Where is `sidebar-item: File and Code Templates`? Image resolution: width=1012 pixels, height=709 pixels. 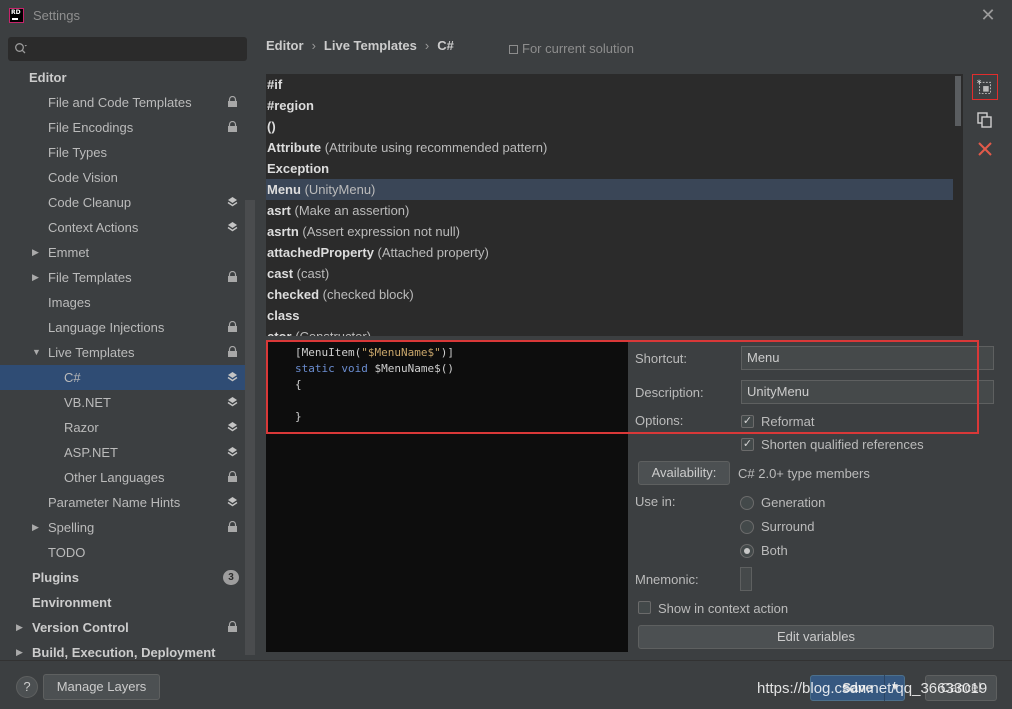
sidebar-item: File and Code Templates is located at coordinates (127, 102).